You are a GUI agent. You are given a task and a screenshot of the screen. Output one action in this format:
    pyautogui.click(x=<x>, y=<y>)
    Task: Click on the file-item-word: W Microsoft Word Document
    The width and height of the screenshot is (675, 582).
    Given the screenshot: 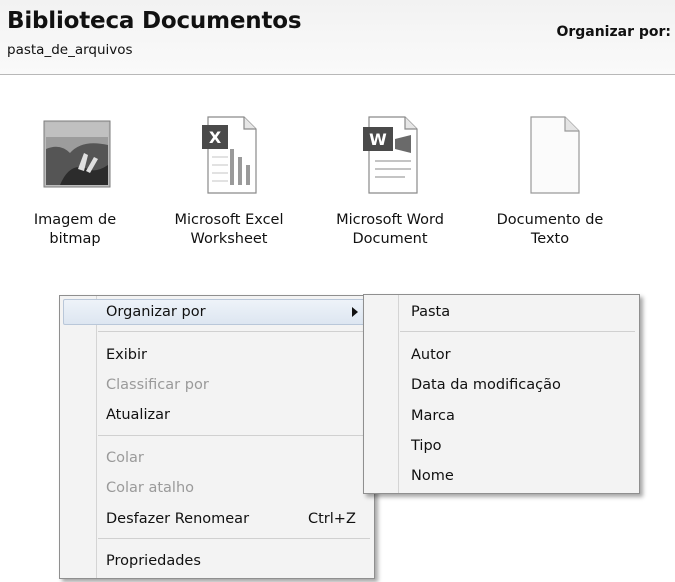 What is the action you would take?
    pyautogui.click(x=390, y=179)
    